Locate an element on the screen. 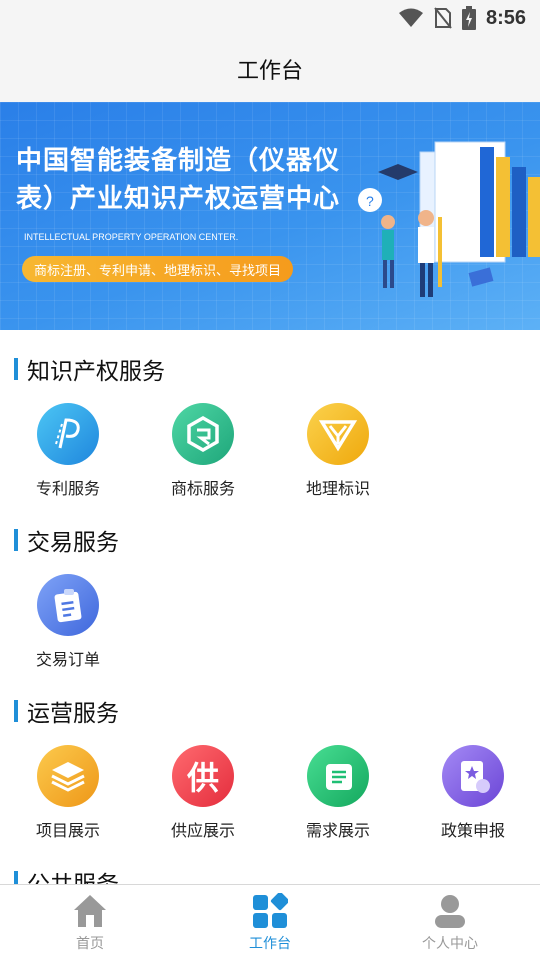 Image resolution: width=540 pixels, height=960 pixels. item-patent-service: 专利服务 is located at coordinates (68, 453).